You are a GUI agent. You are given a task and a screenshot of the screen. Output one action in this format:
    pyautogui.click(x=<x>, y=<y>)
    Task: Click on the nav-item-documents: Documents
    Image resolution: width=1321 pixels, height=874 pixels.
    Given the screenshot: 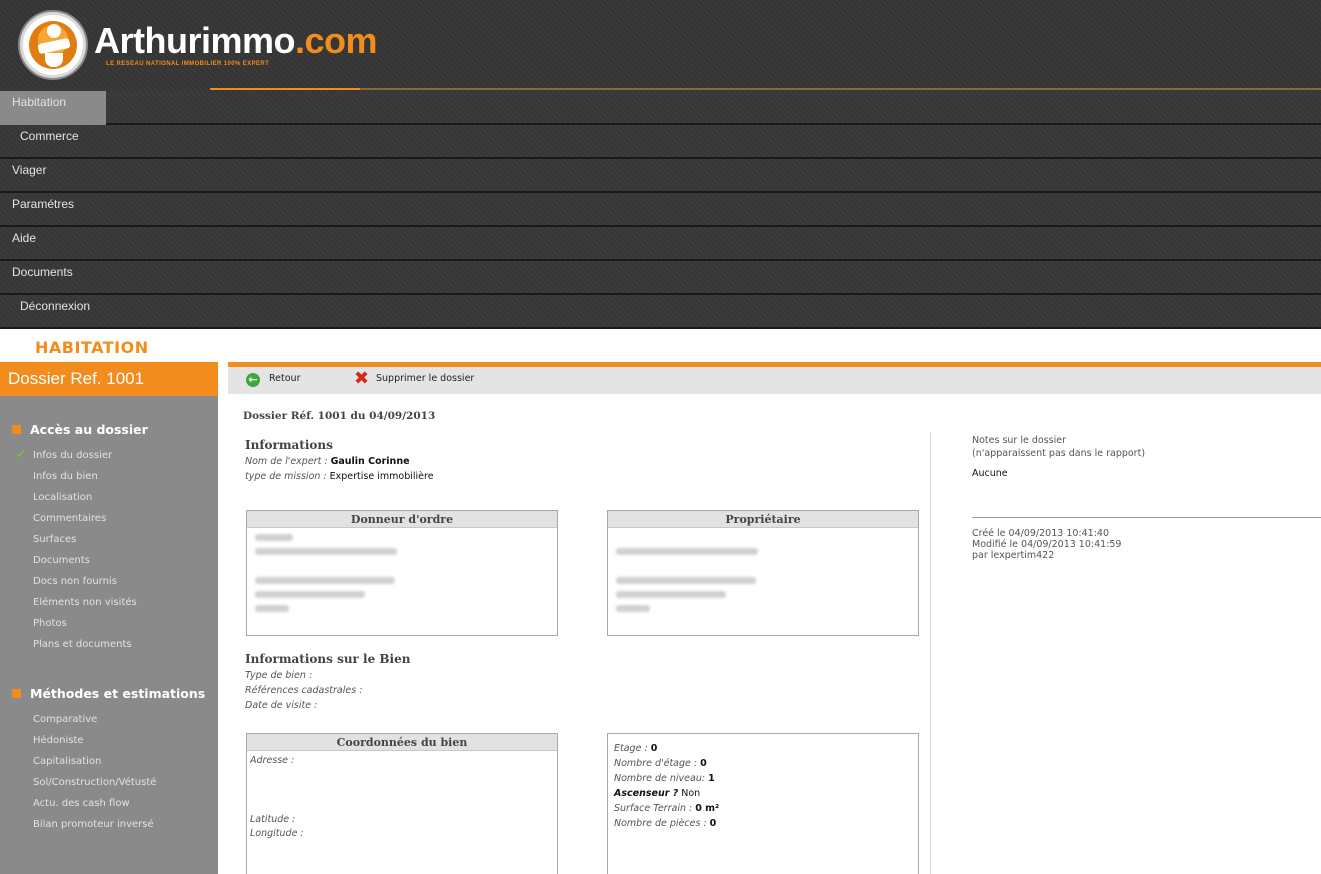 What is the action you would take?
    pyautogui.click(x=660, y=278)
    